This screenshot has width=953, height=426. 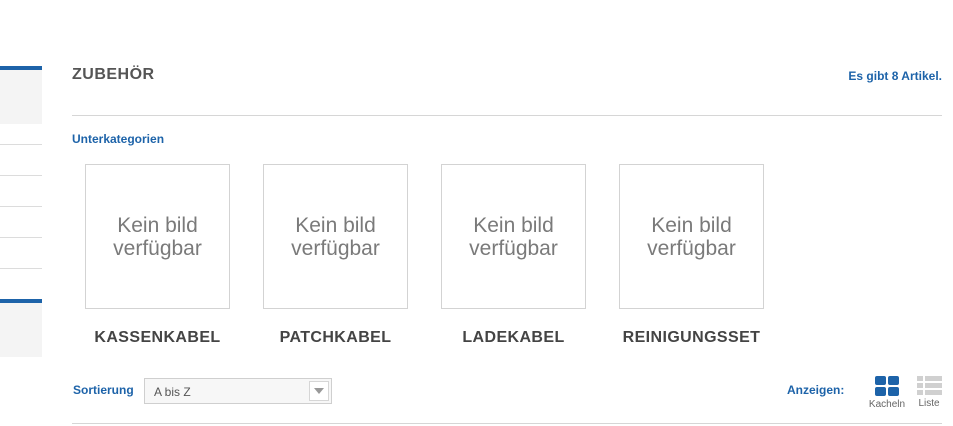 I want to click on header-divider, so click(x=507, y=115).